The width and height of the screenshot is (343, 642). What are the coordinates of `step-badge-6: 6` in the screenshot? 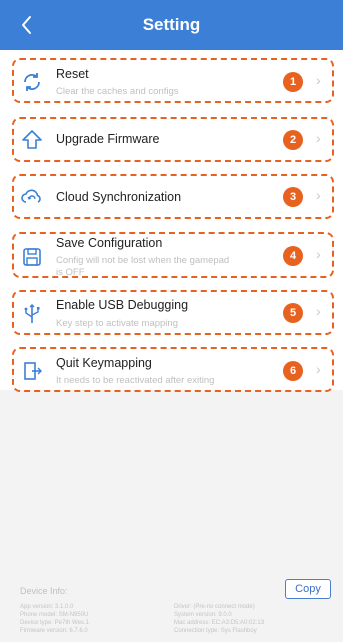 It's located at (293, 371).